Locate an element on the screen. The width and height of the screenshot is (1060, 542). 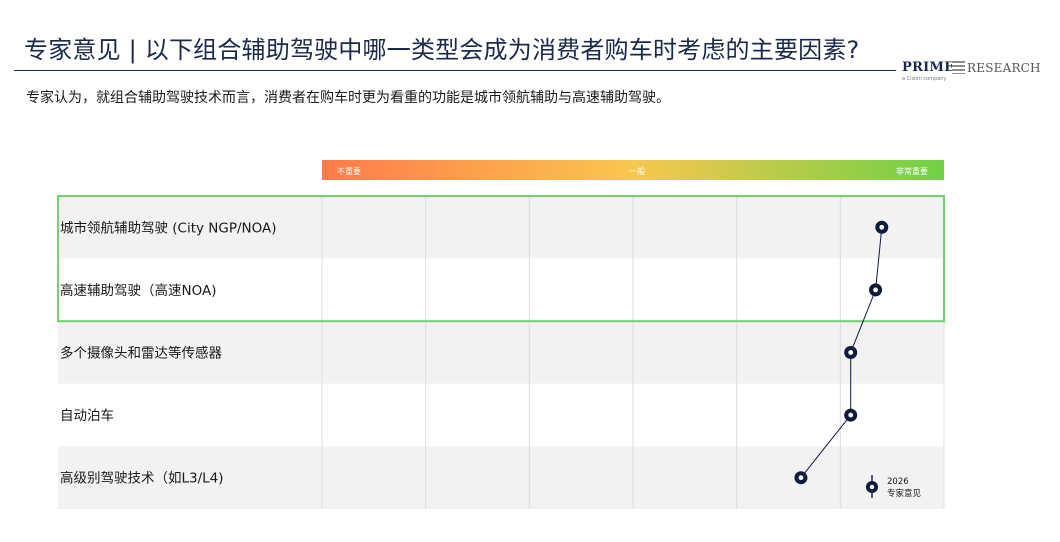
scale-label-high: 非常重要 is located at coordinates (912, 171).